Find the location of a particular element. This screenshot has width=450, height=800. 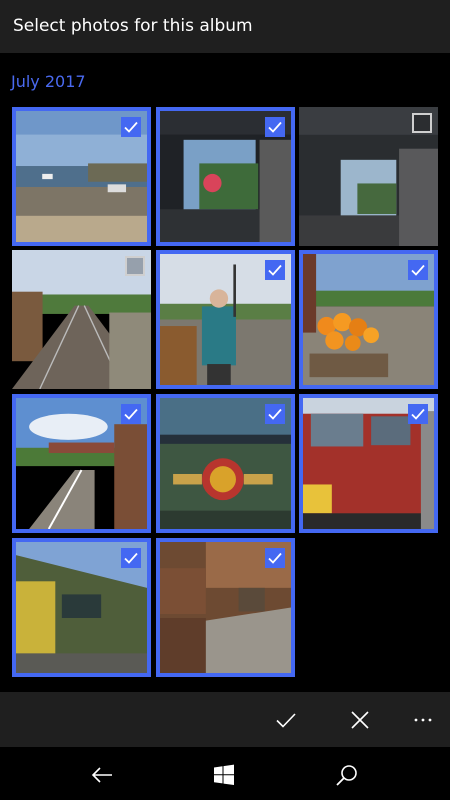

close-icon is located at coordinates (360, 720).